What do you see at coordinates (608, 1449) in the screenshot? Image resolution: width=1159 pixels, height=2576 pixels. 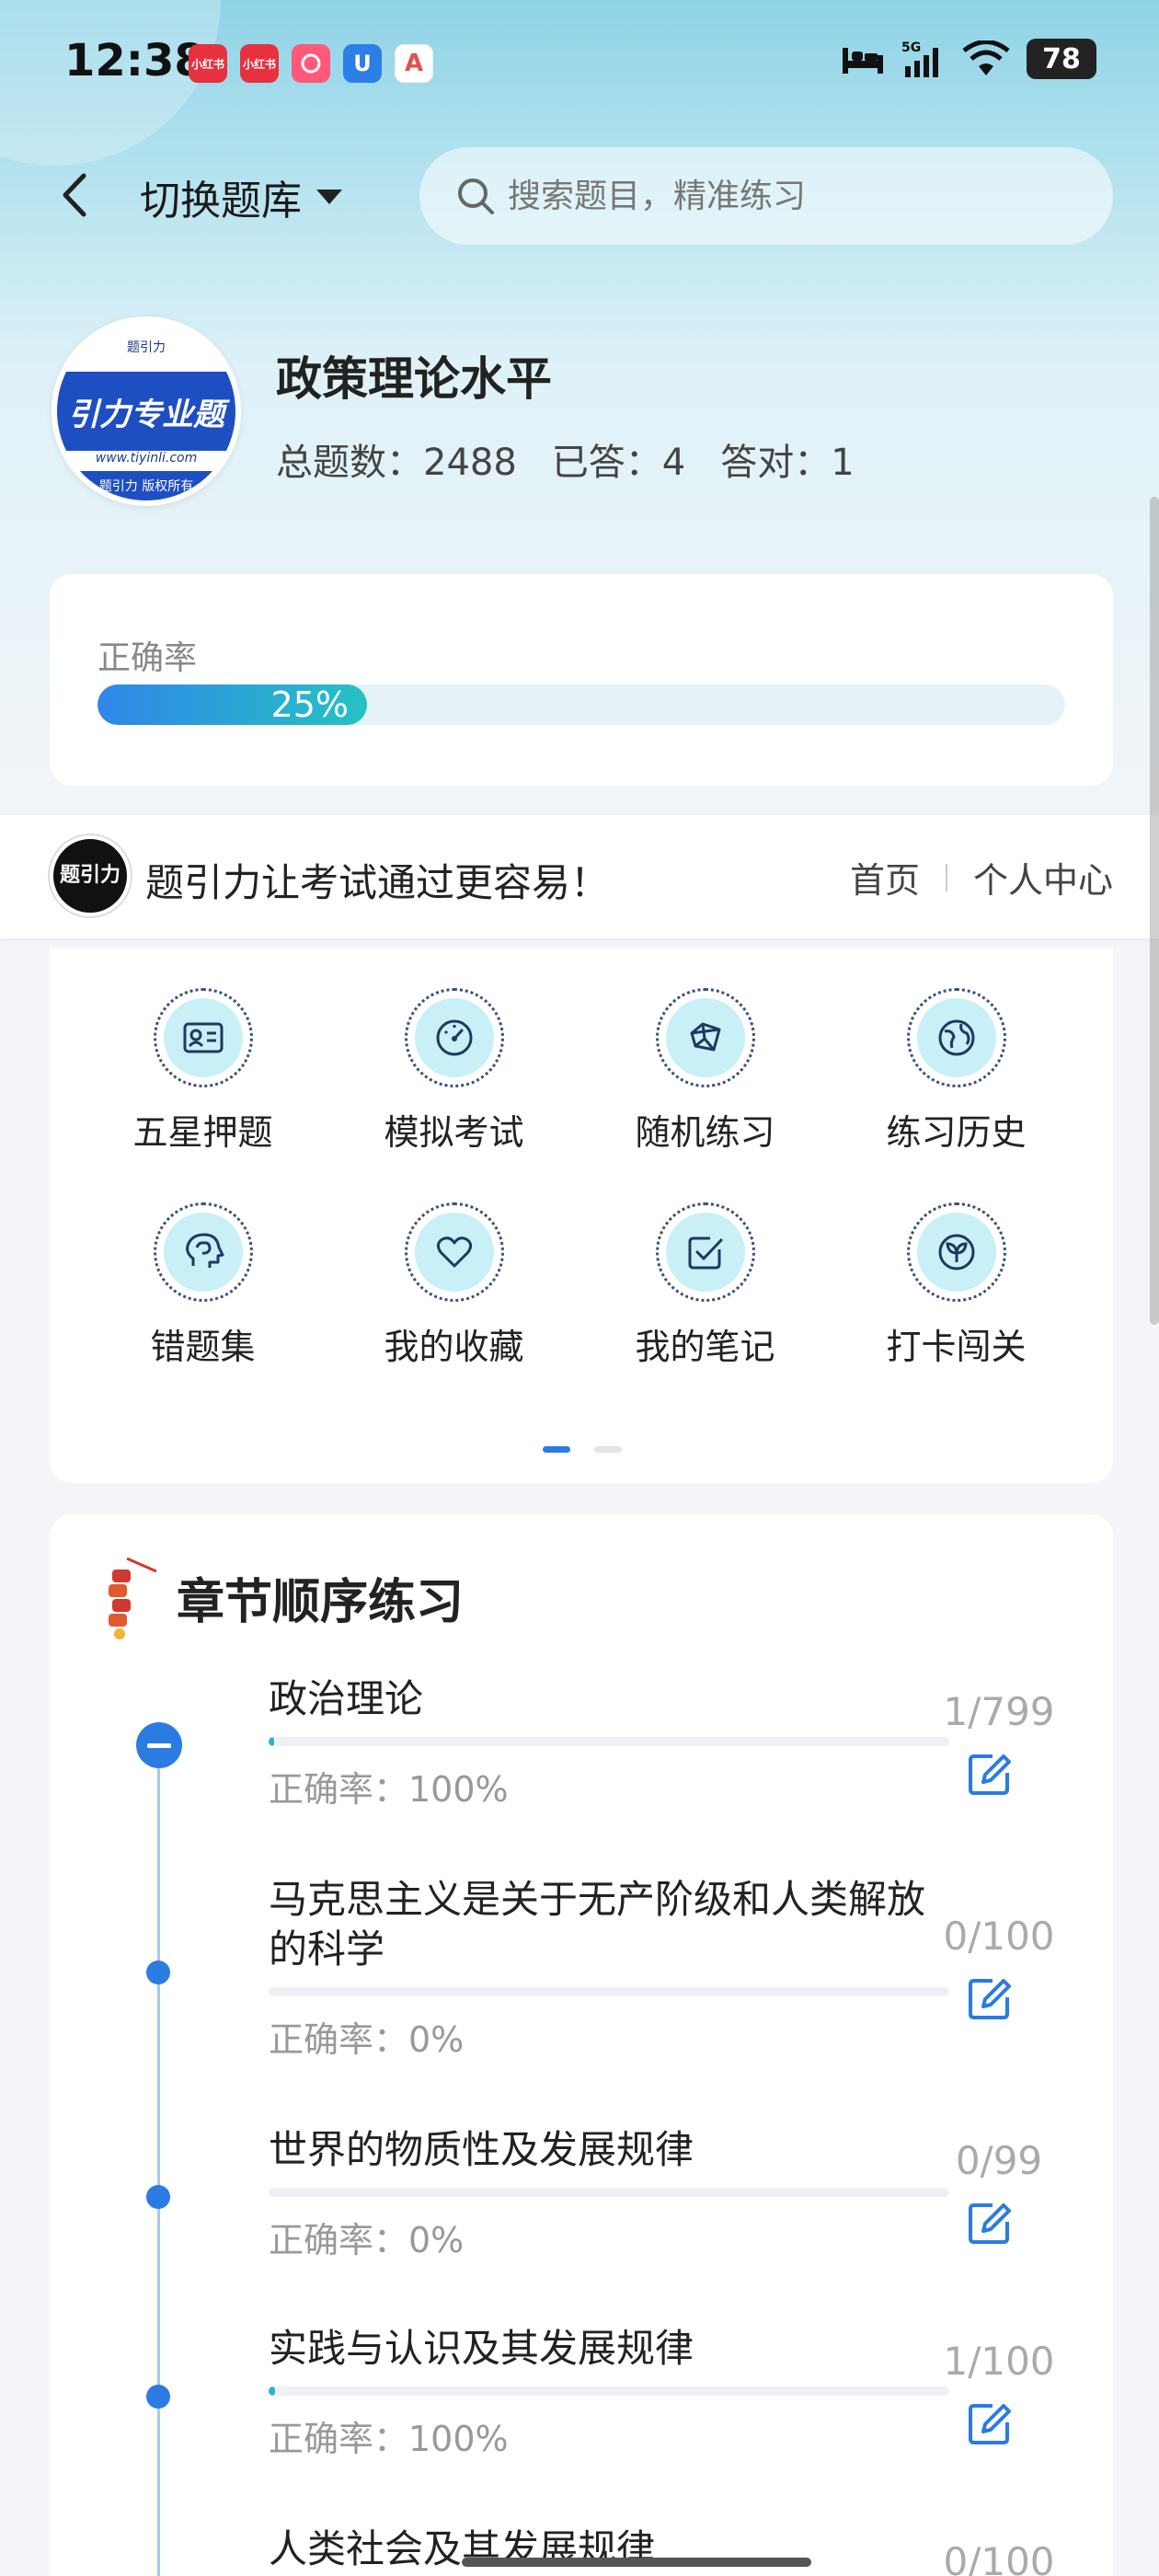 I see `pager-dot` at bounding box center [608, 1449].